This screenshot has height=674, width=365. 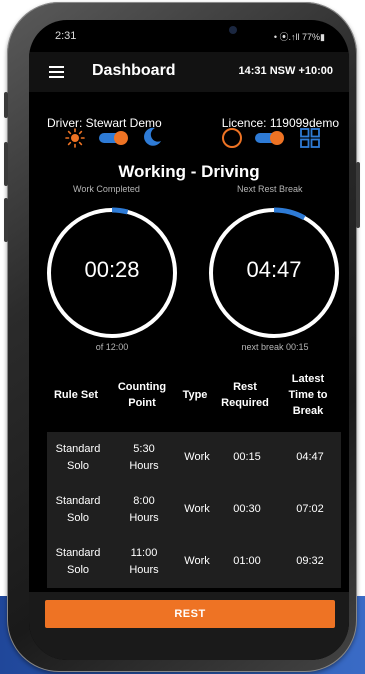 What do you see at coordinates (358, 195) in the screenshot?
I see `power-button` at bounding box center [358, 195].